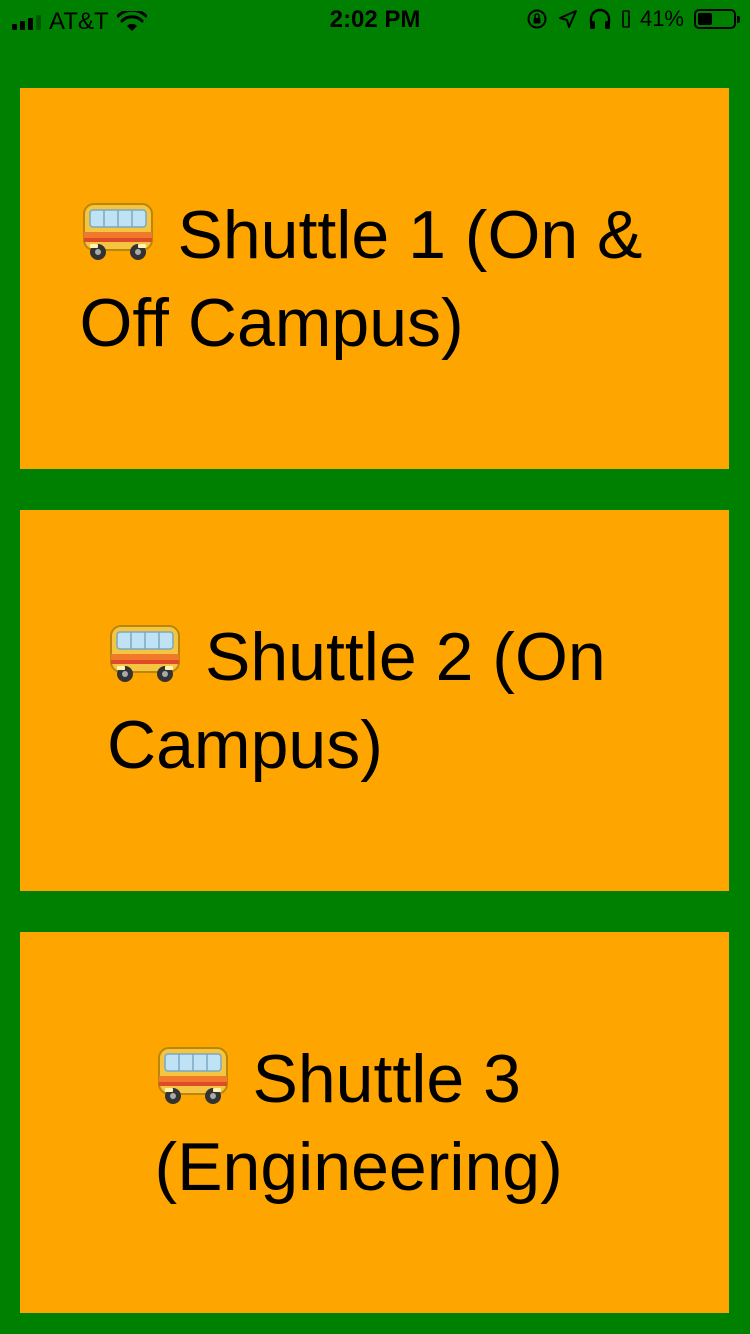 This screenshot has height=1334, width=750. I want to click on rotation-lock-icon, so click(537, 19).